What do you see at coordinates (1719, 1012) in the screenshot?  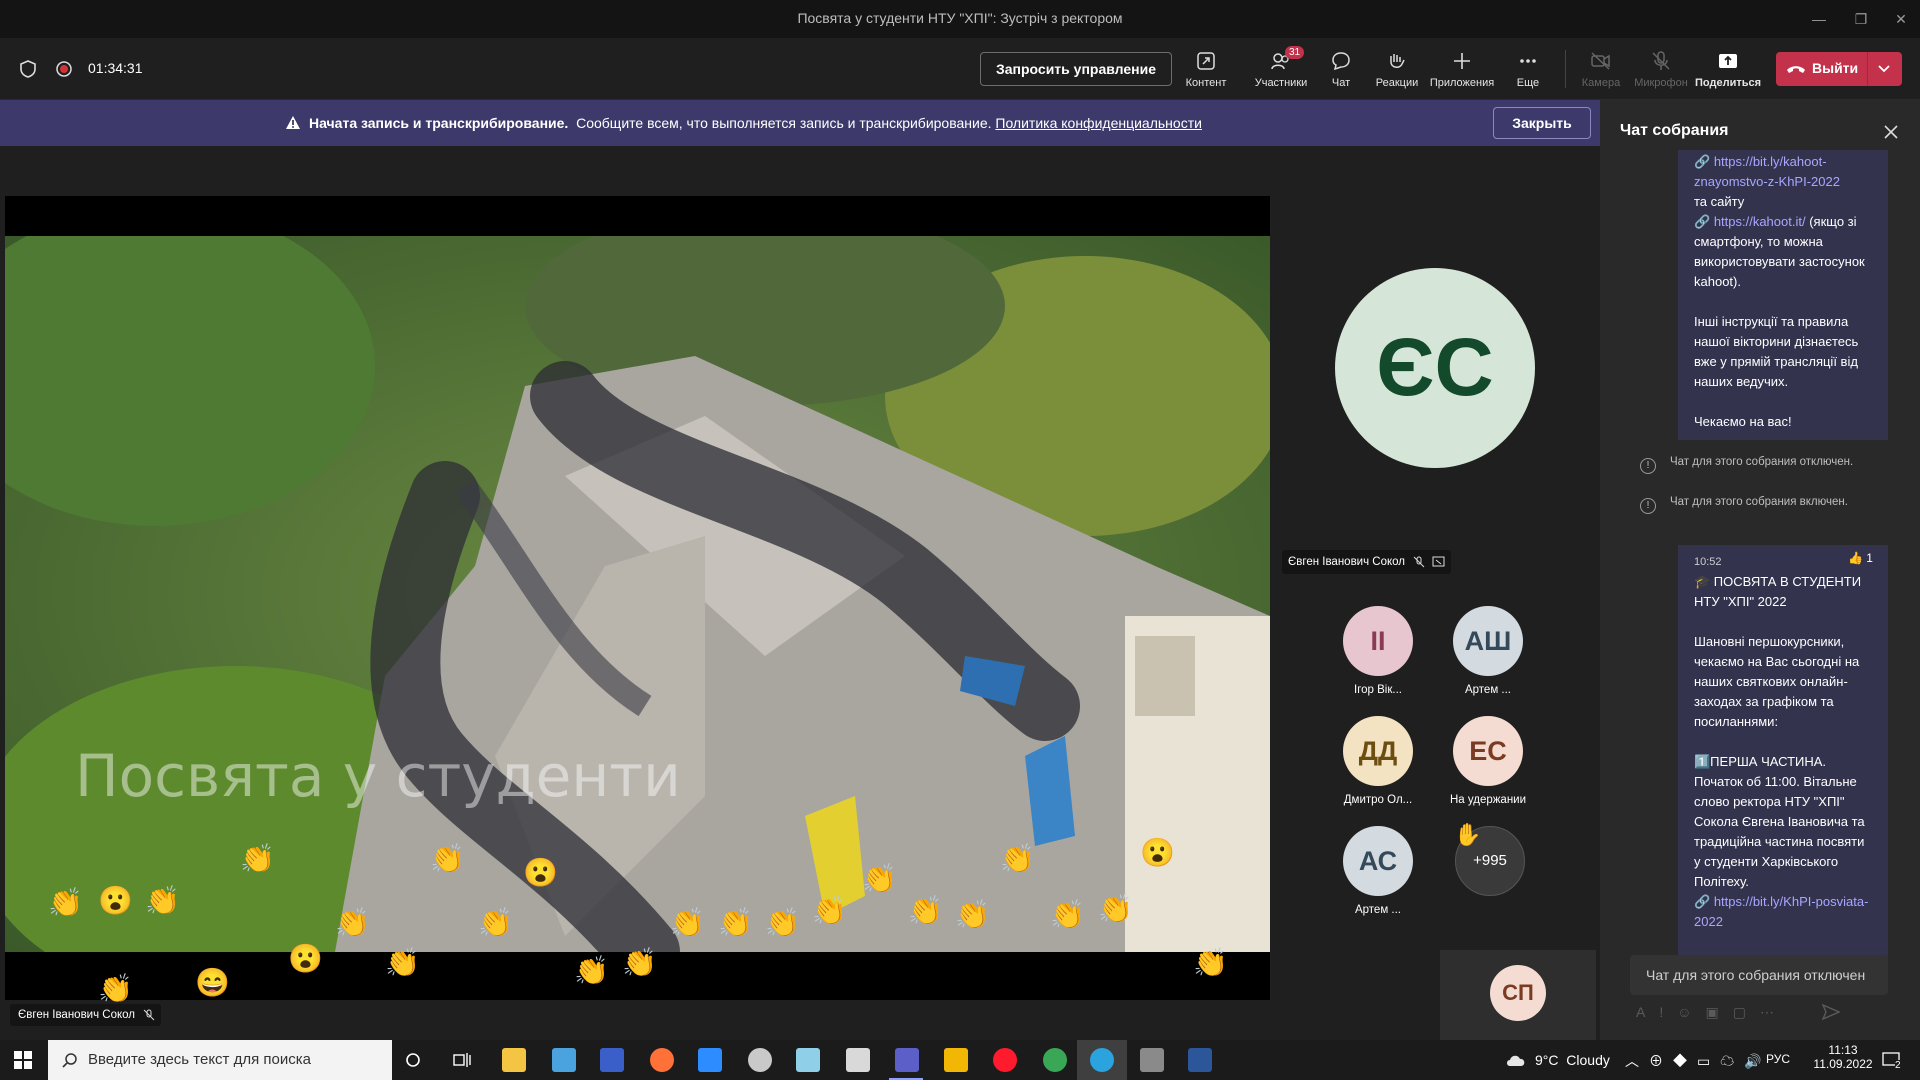 I see `gif-icon: ▣` at bounding box center [1719, 1012].